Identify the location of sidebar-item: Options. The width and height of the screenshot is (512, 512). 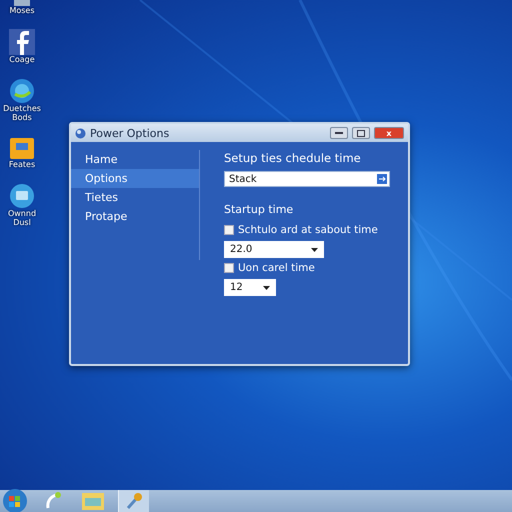
(135, 178).